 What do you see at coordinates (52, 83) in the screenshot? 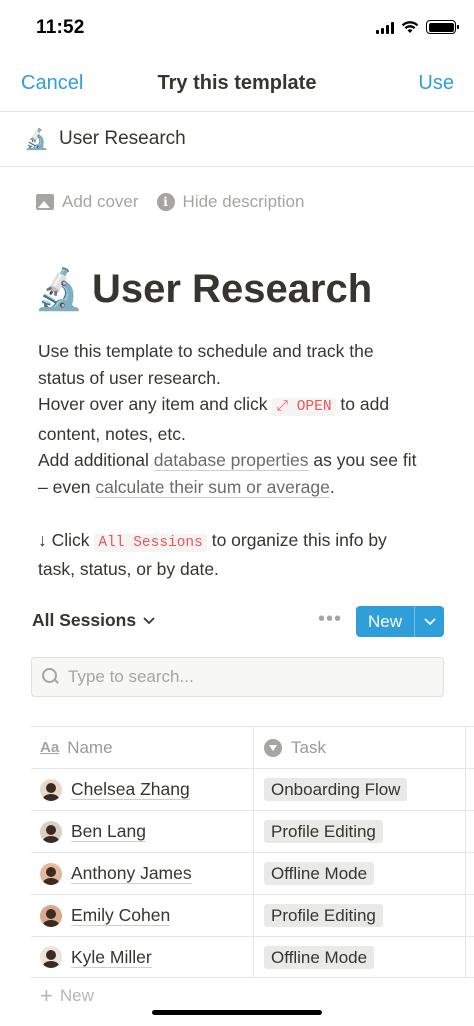
I see `cancel-button: Cancel` at bounding box center [52, 83].